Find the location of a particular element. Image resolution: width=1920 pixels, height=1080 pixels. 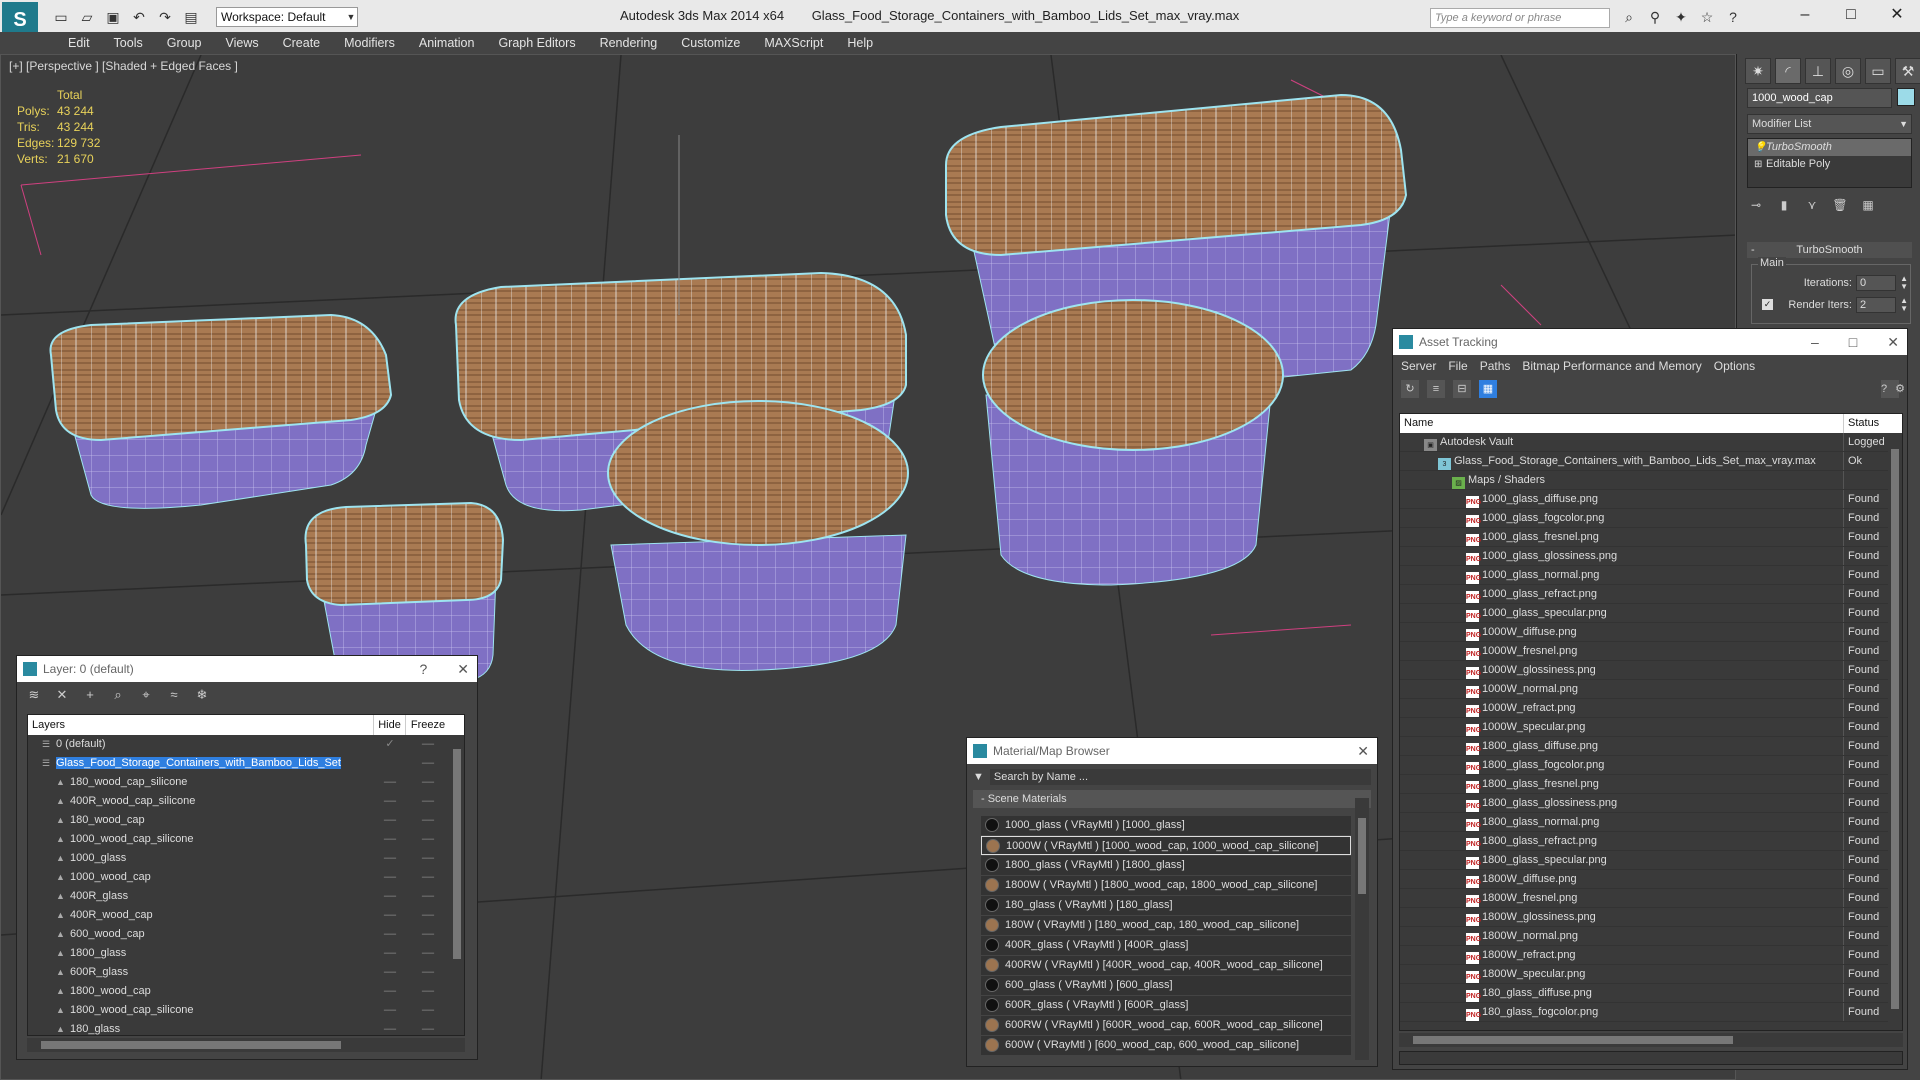

minimize-icon: – is located at coordinates (1815, 342).